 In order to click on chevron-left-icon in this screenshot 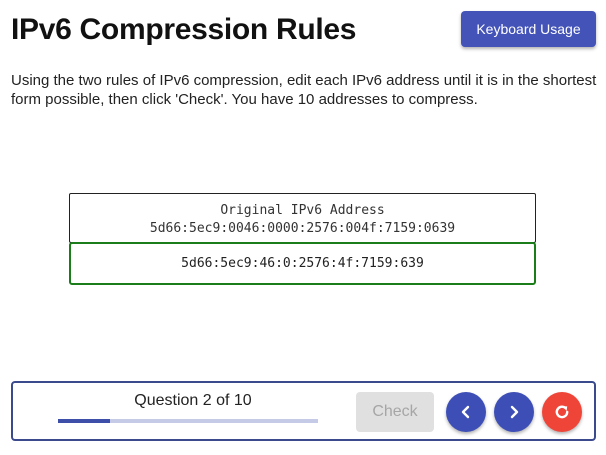, I will do `click(466, 412)`.